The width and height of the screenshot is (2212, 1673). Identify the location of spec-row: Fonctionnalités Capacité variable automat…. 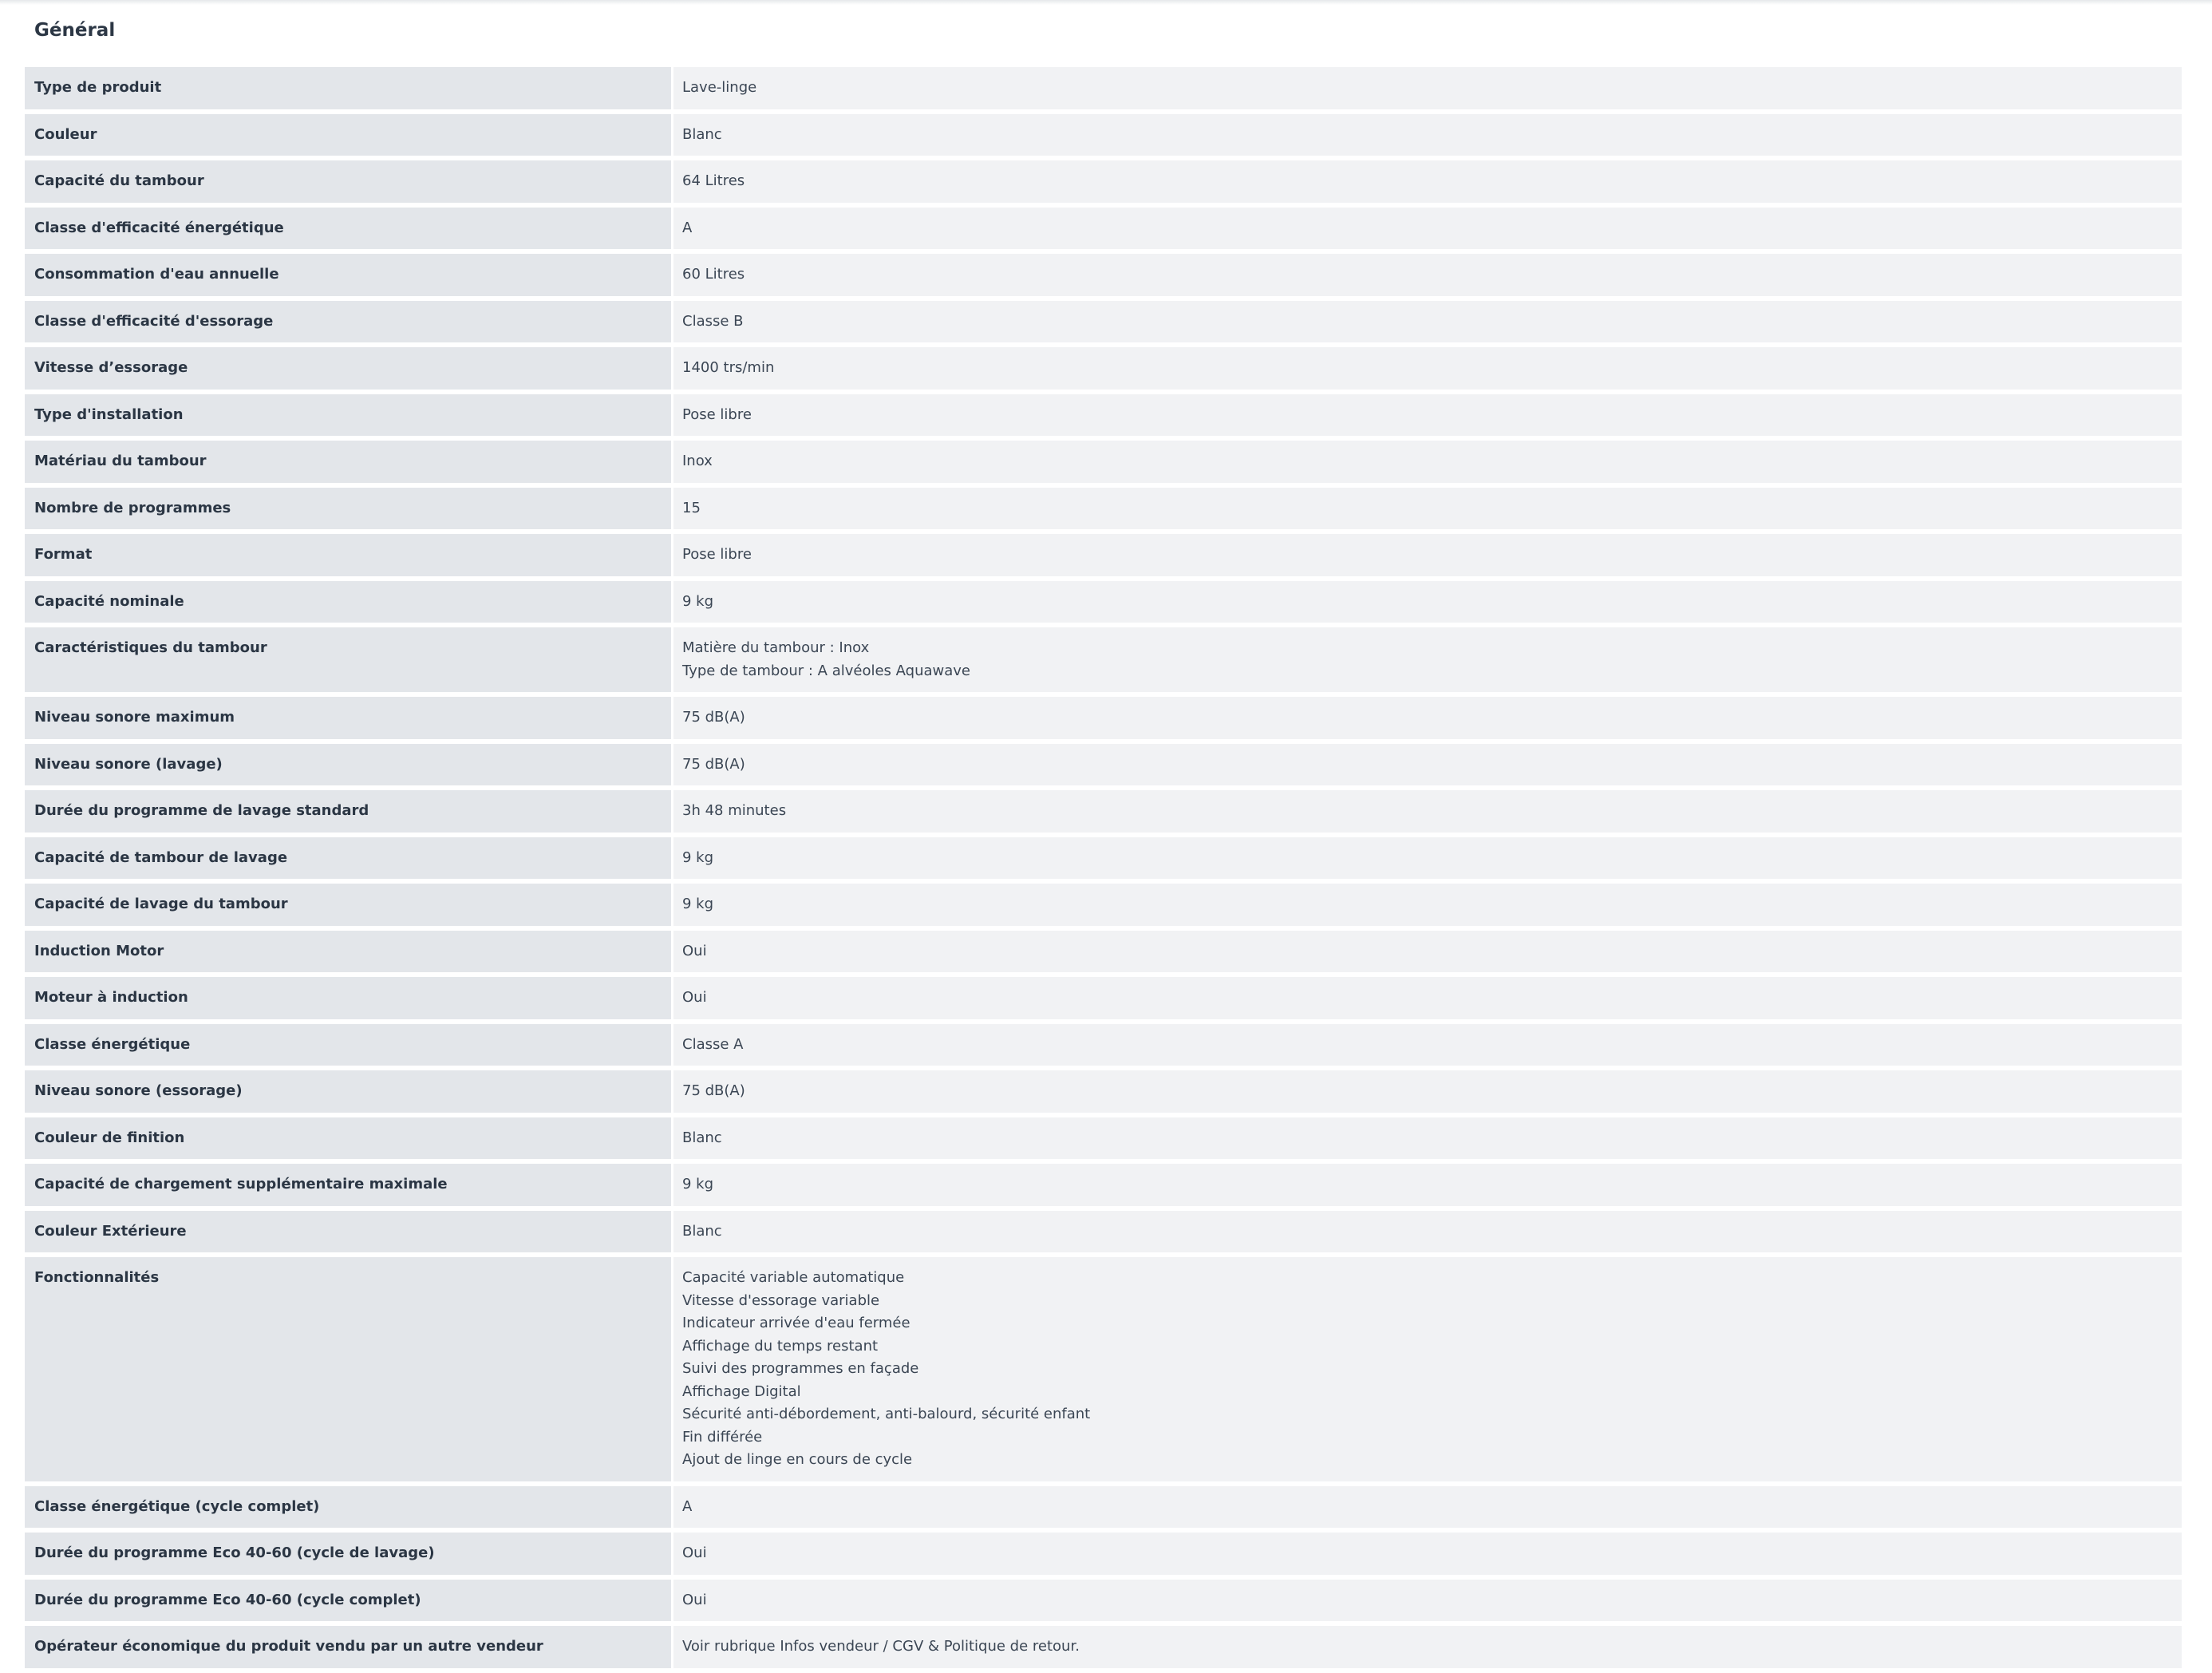
(1103, 1369).